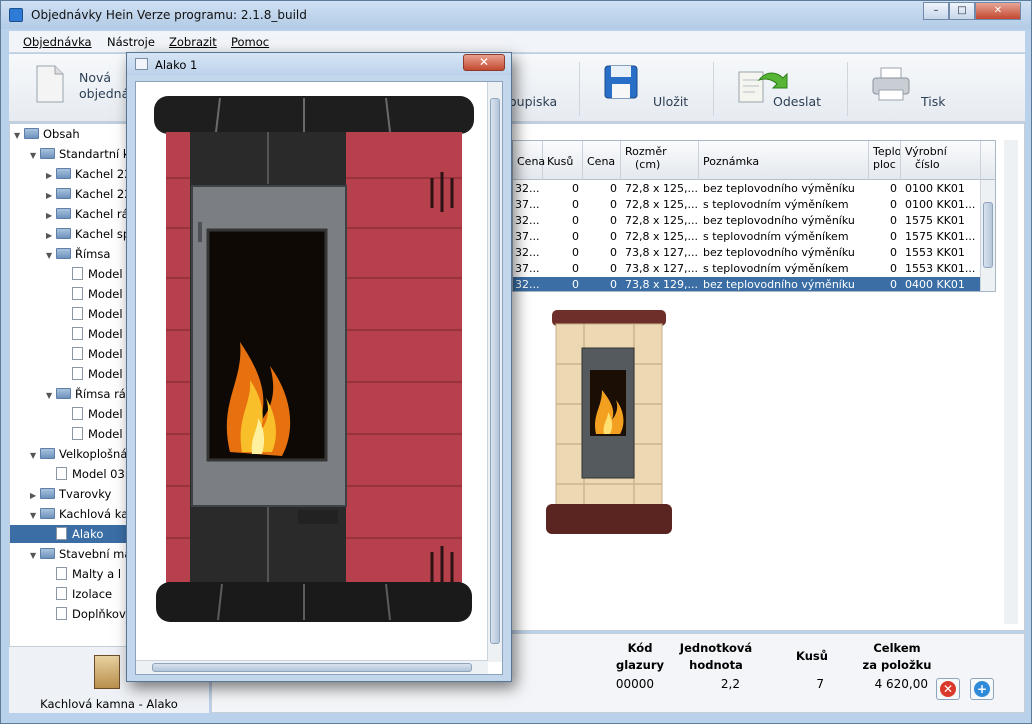  I want to click on popup-horizontal-scrollbar, so click(312, 667).